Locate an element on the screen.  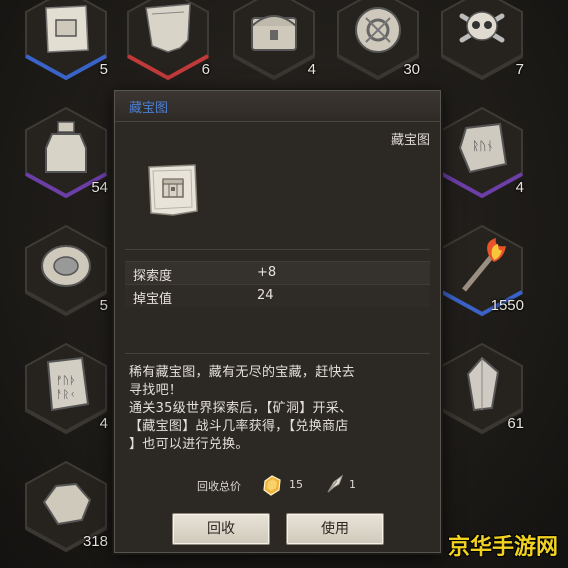
description-line: 【藏宝图】战斗几率获得，【兑换商店 is located at coordinates (239, 426).